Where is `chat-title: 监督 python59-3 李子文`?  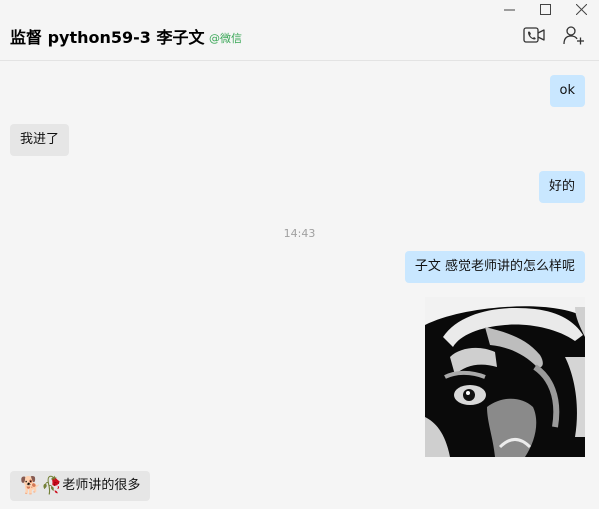
chat-title: 监督 python59-3 李子文 is located at coordinates (107, 37).